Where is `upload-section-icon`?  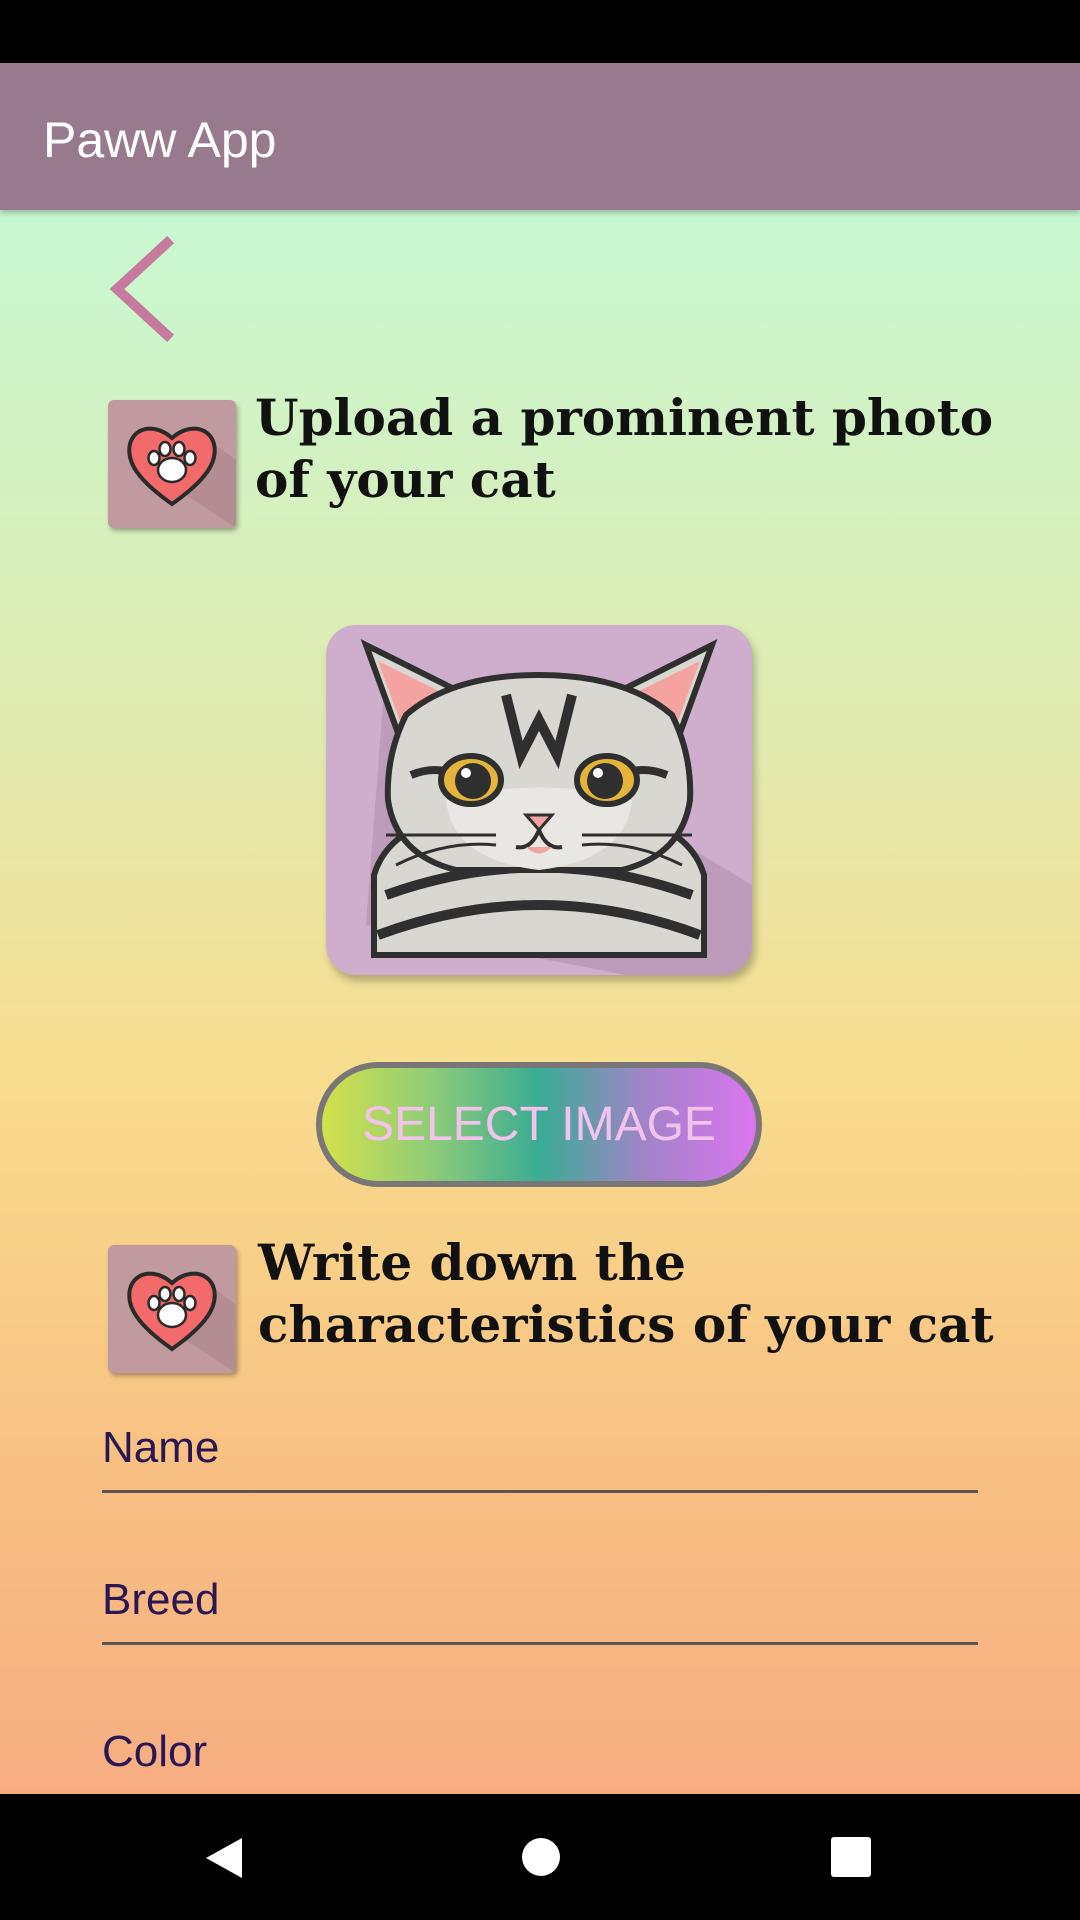
upload-section-icon is located at coordinates (172, 464).